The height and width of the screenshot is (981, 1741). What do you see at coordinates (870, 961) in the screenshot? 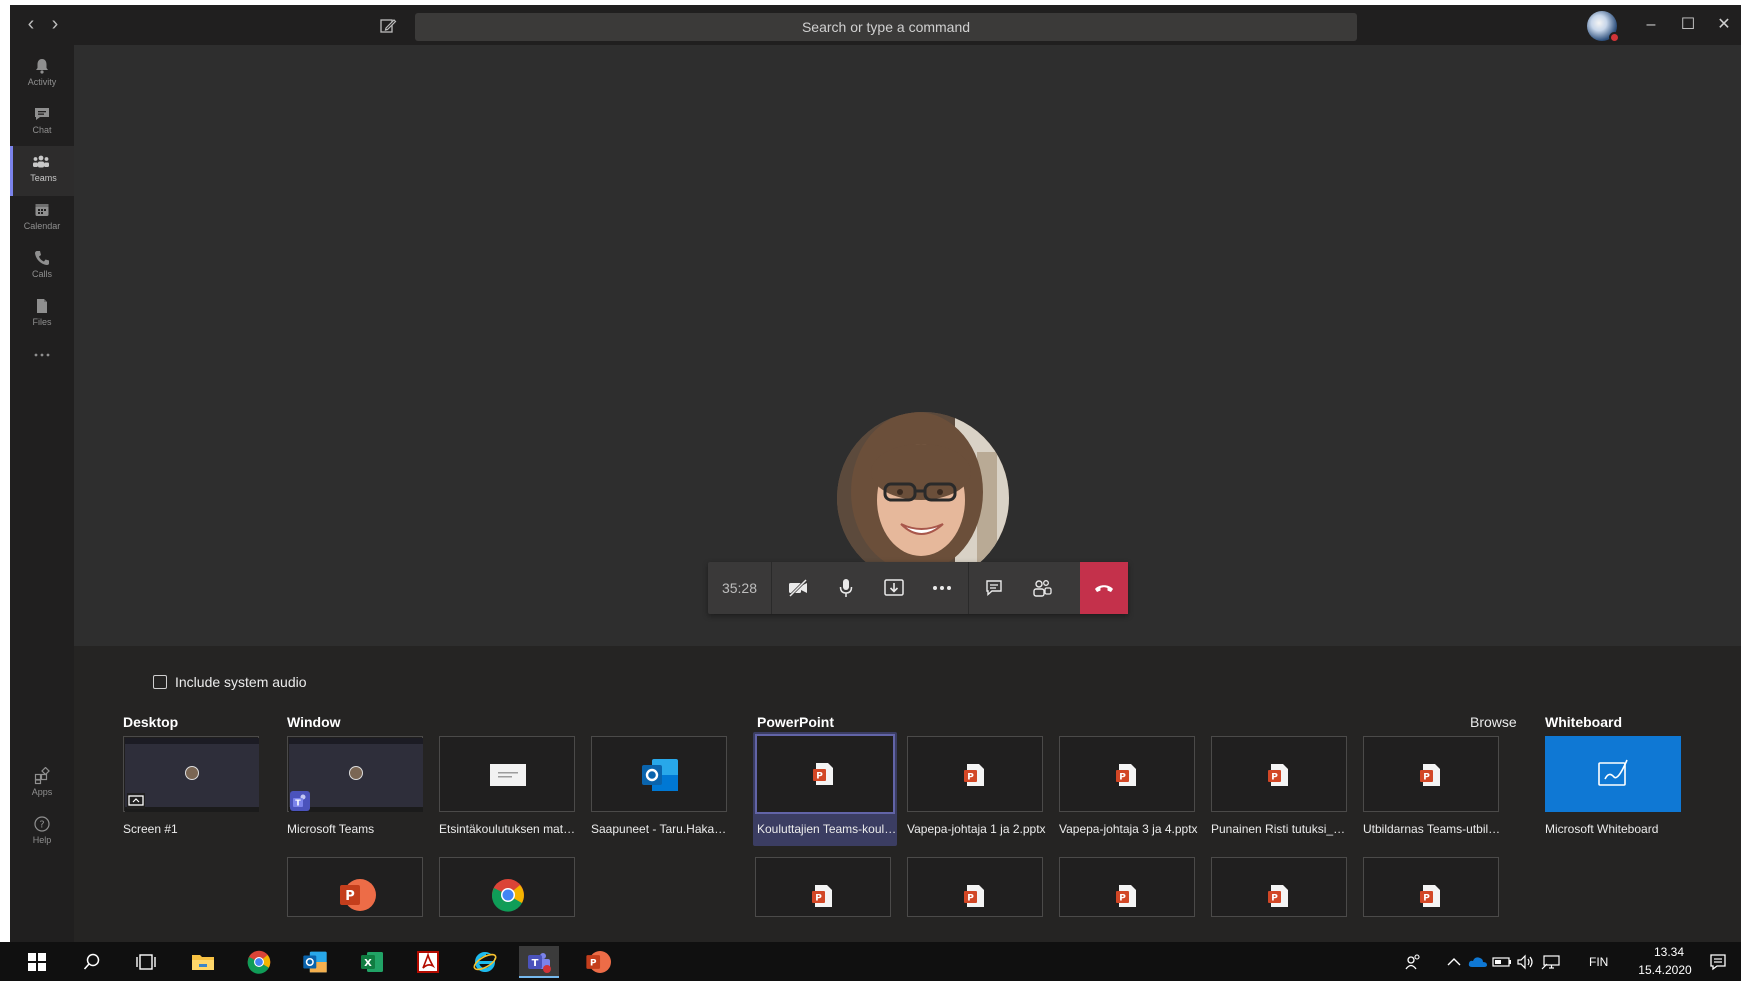
I see `windows-taskbar: X T P FIN 13.34 15.4.2020` at bounding box center [870, 961].